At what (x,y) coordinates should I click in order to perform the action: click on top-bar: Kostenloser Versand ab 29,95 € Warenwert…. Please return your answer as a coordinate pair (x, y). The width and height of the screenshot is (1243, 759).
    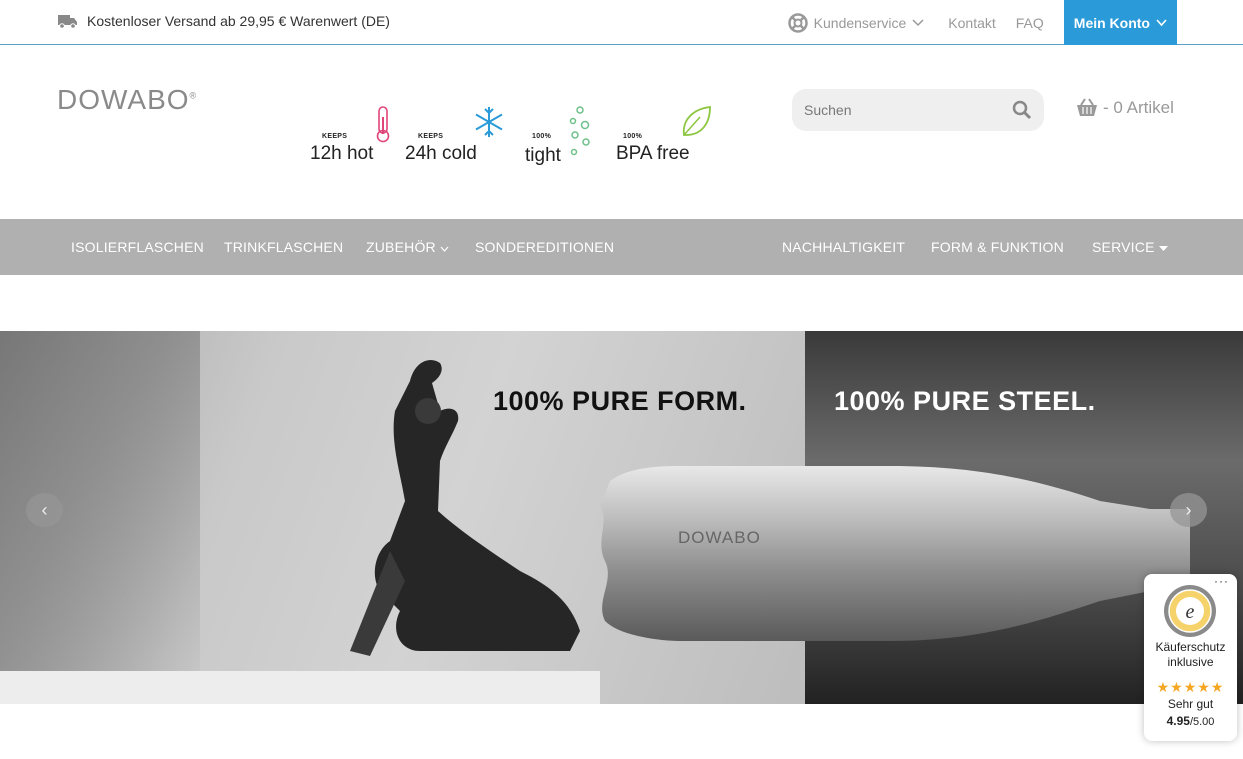
    Looking at the image, I should click on (621, 22).